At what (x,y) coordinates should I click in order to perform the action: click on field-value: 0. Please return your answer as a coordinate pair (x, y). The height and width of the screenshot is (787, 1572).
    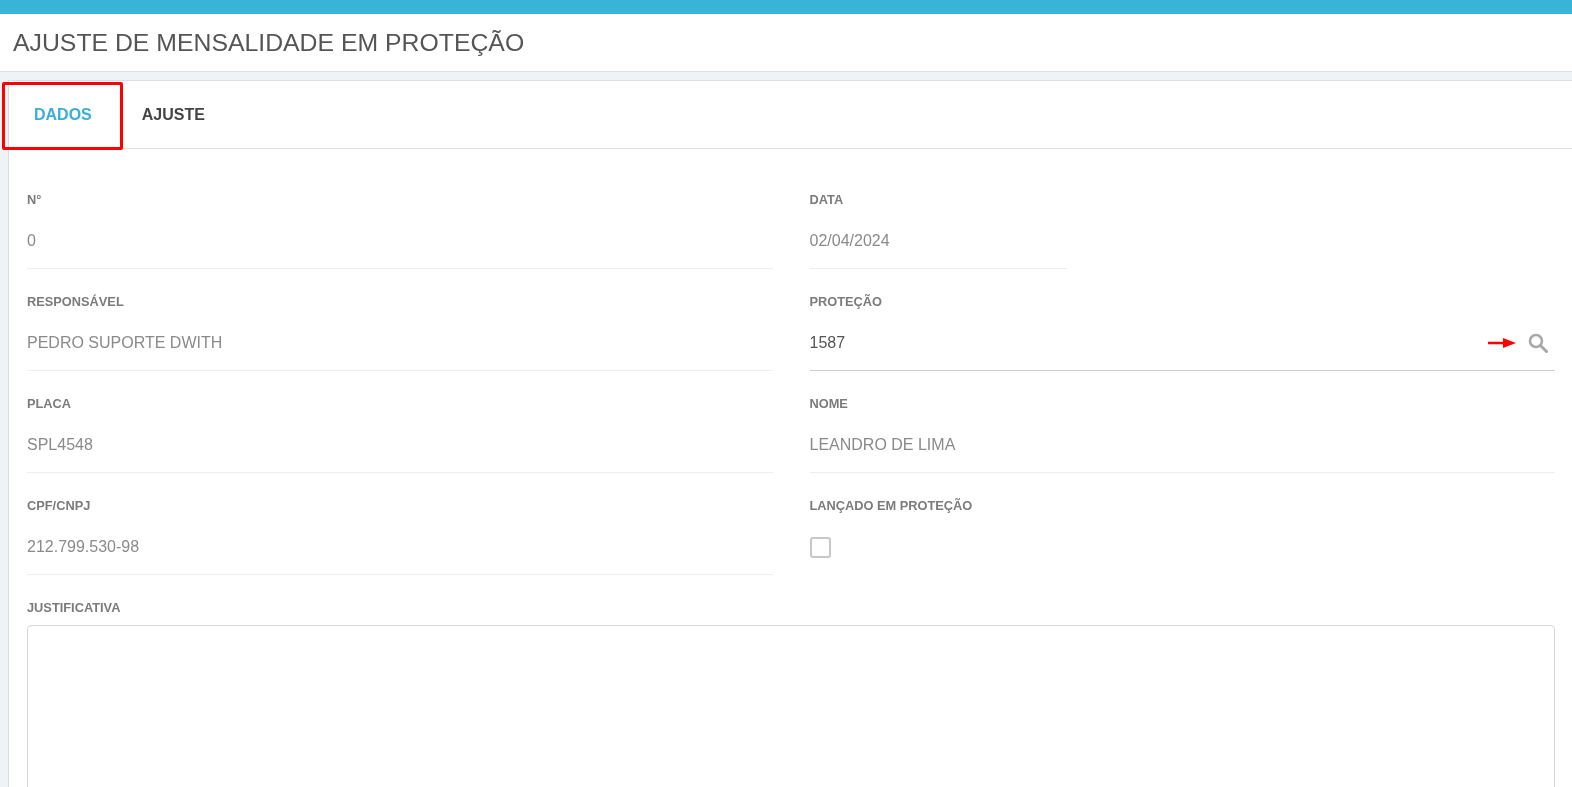
    Looking at the image, I should click on (400, 249).